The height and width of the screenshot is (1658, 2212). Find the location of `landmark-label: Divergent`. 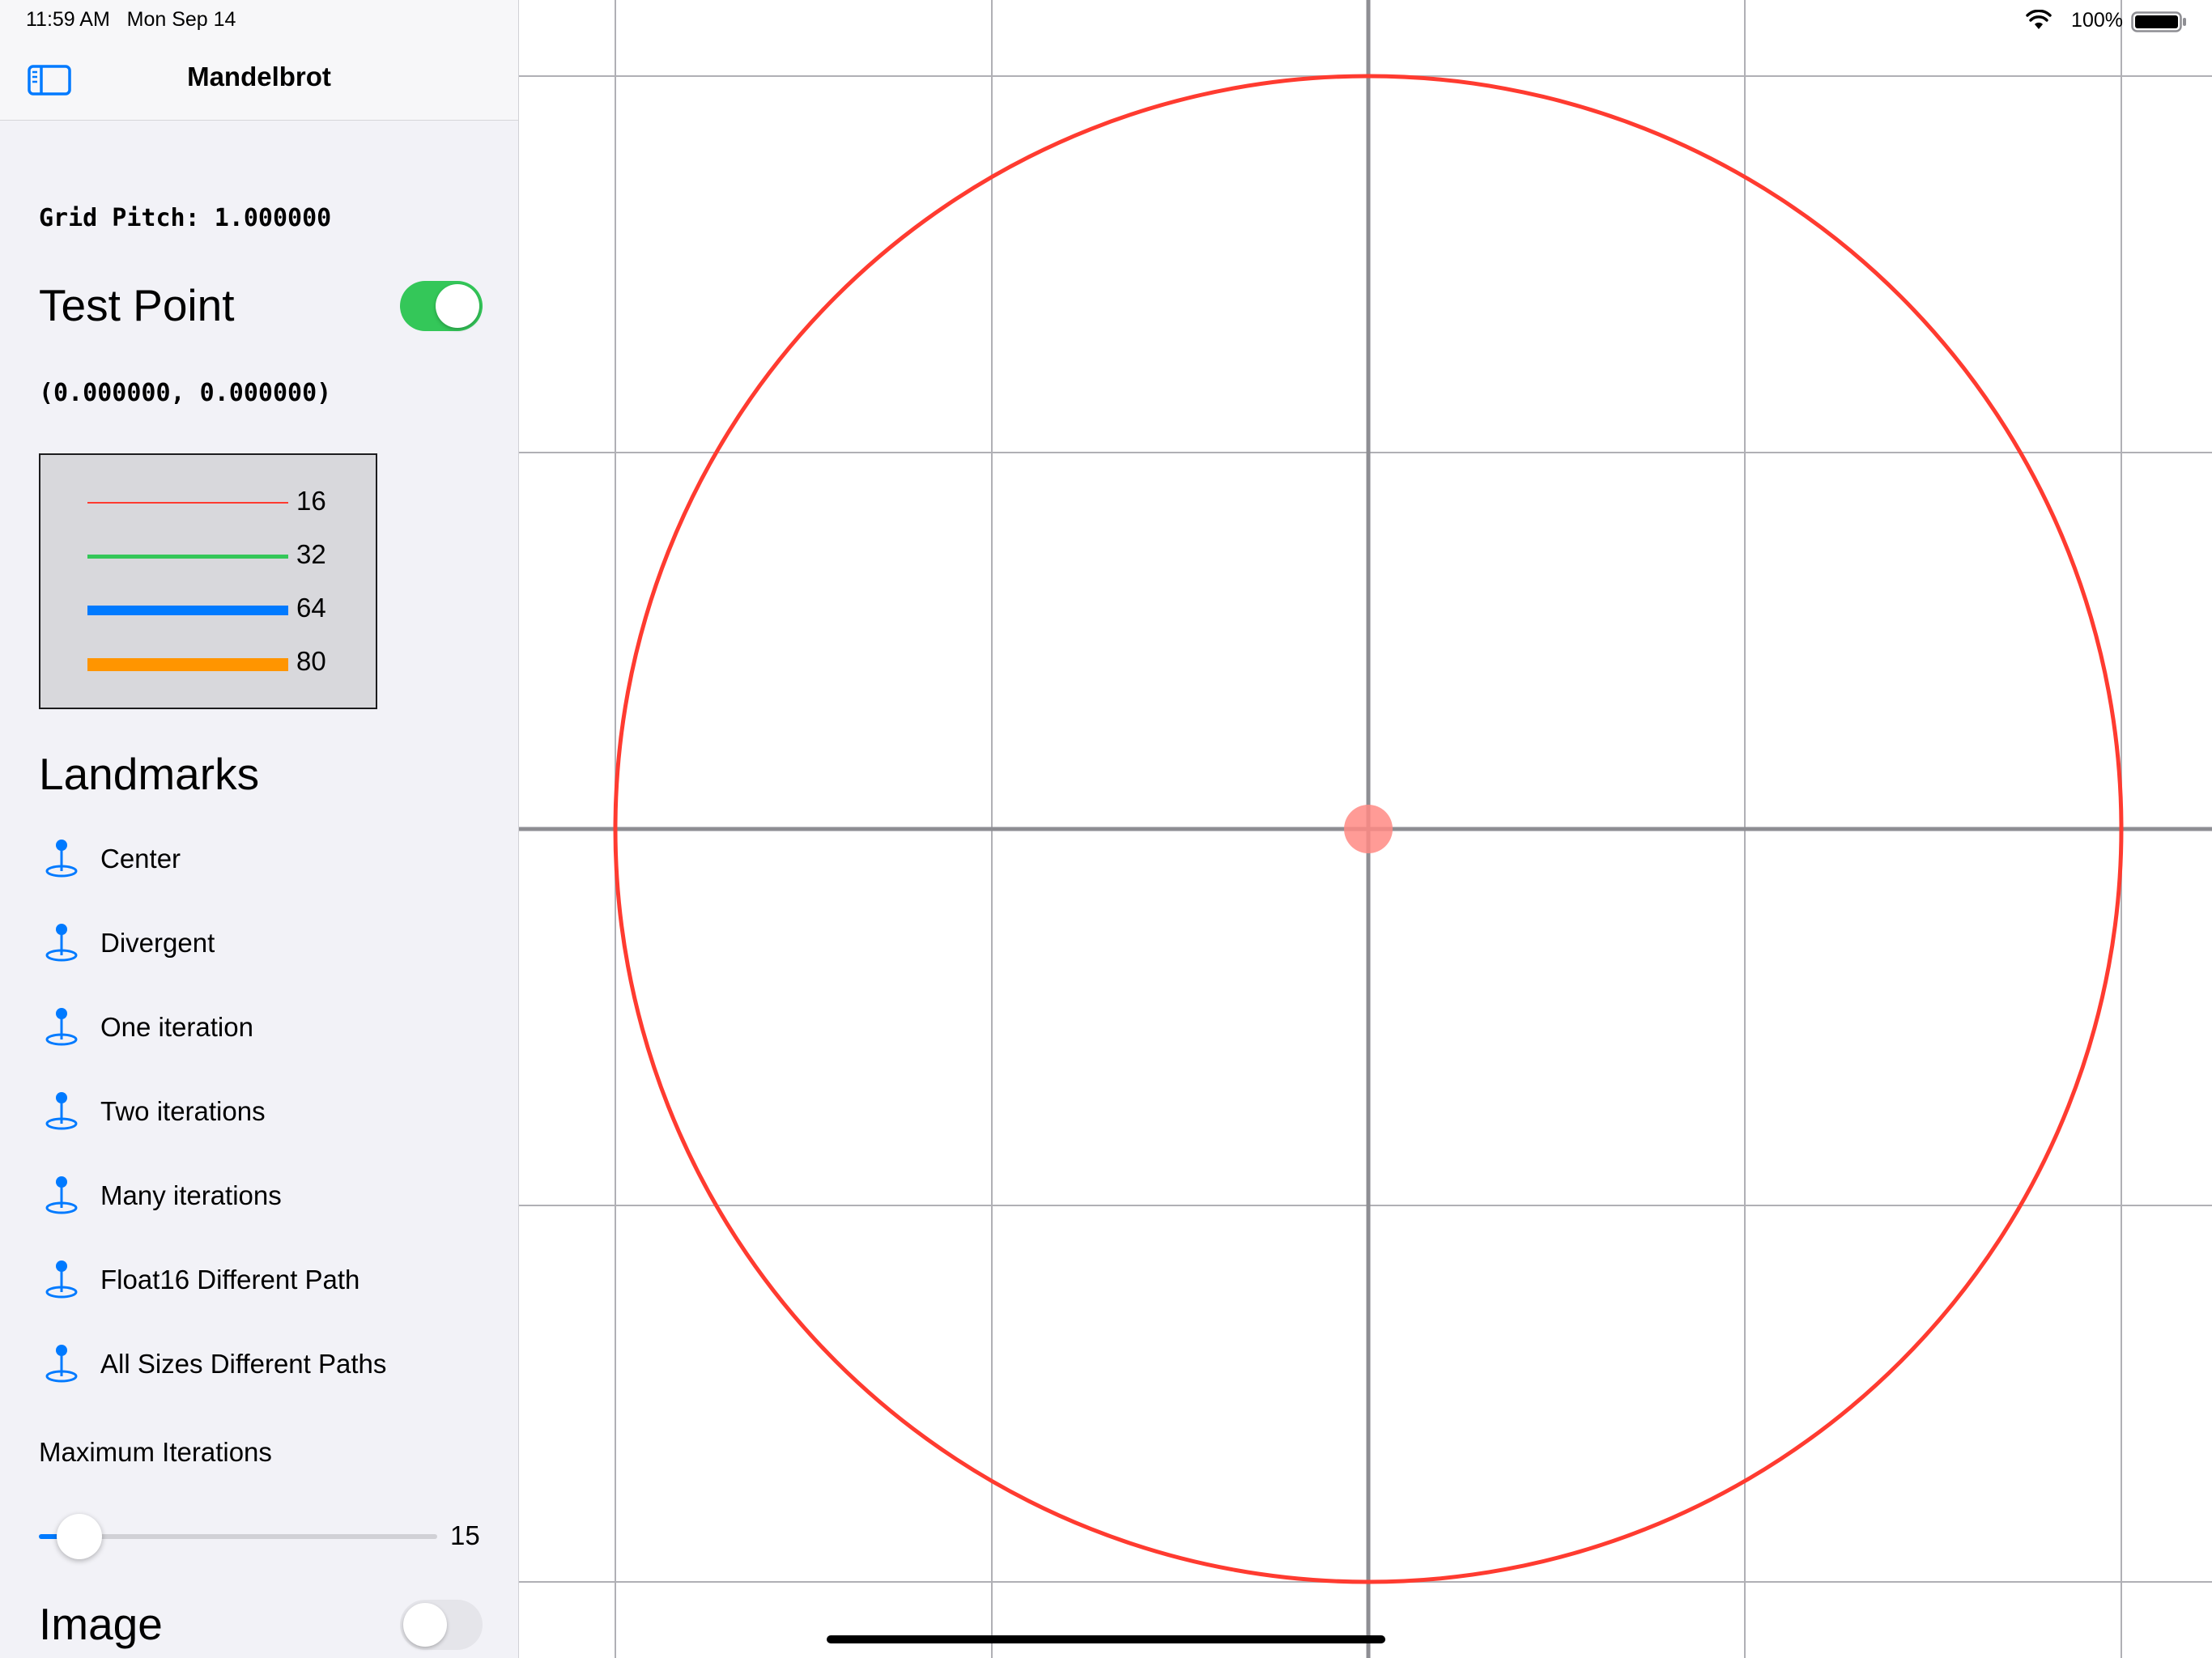

landmark-label: Divergent is located at coordinates (158, 943).